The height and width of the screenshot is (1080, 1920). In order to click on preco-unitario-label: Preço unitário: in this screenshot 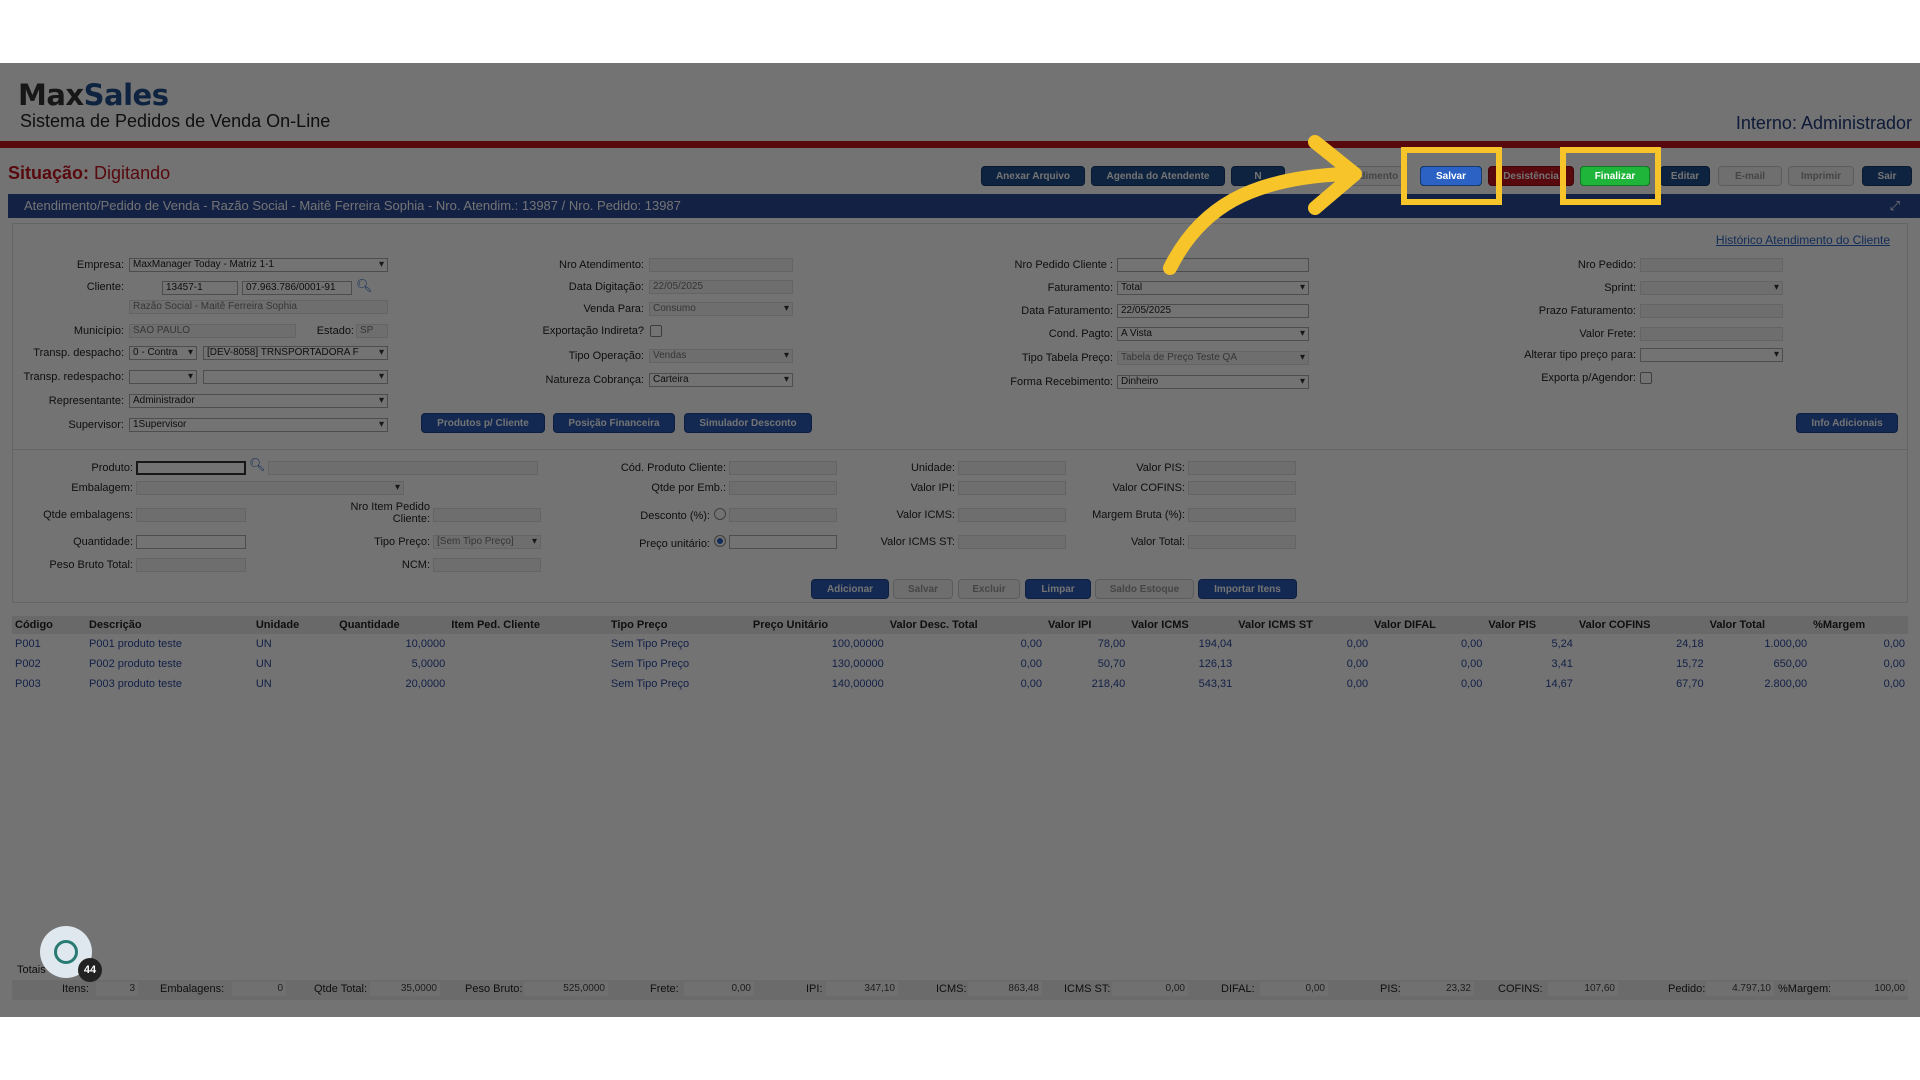, I will do `click(674, 544)`.